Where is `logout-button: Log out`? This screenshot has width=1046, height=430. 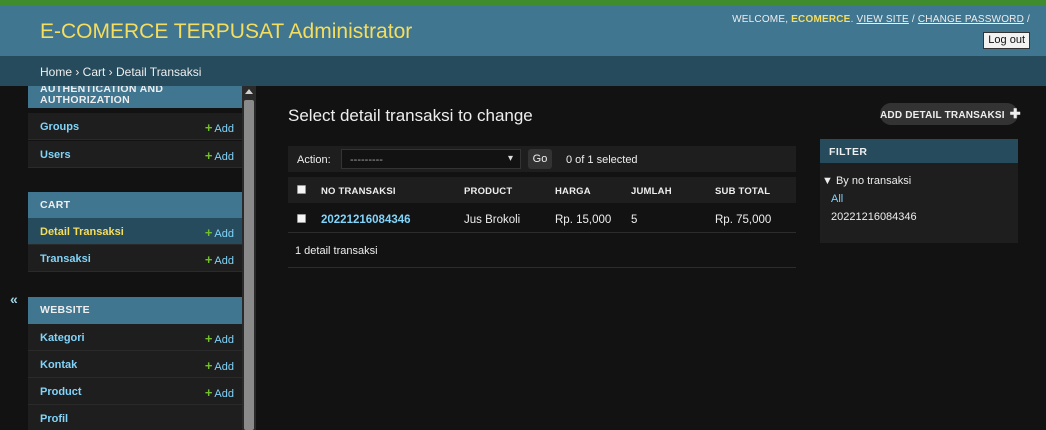 logout-button: Log out is located at coordinates (1006, 40).